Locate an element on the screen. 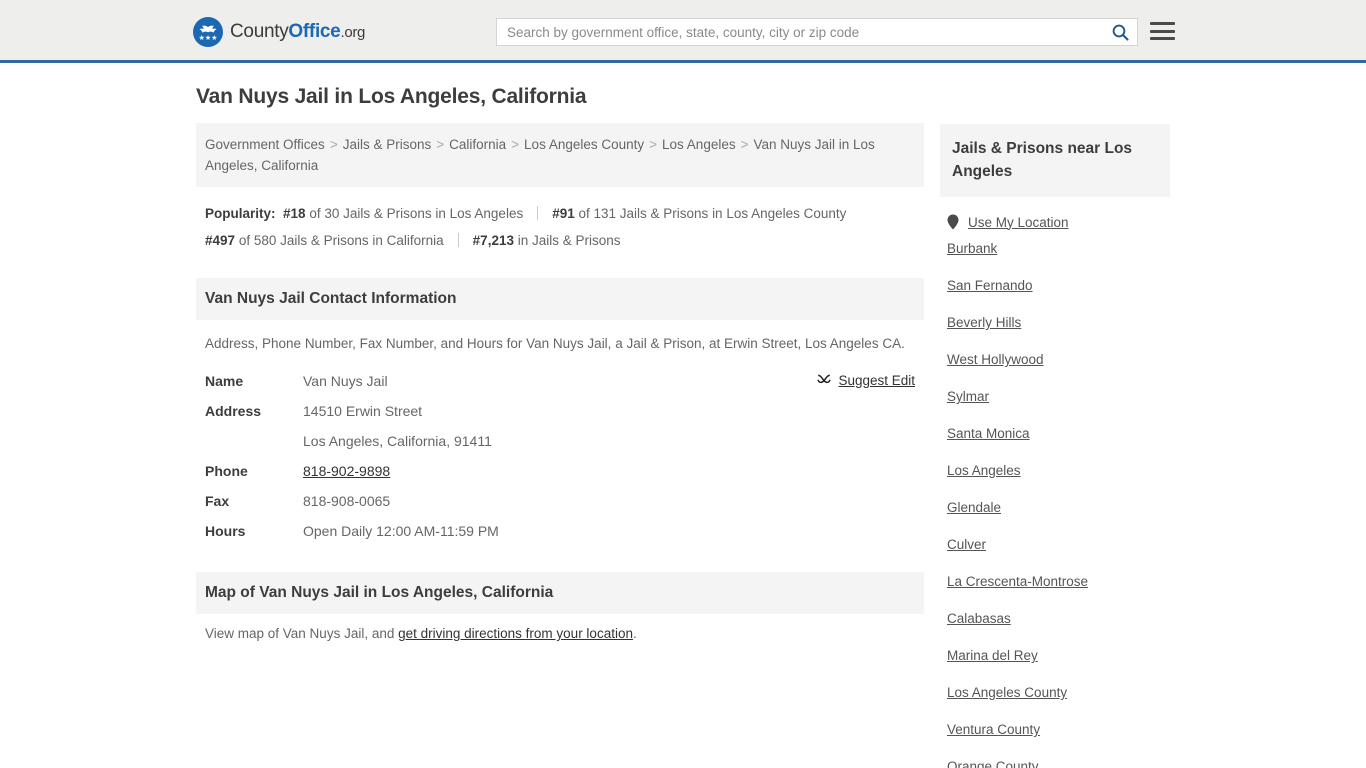 This screenshot has height=768, width=1366. hamburger-menu-icon is located at coordinates (1162, 31).